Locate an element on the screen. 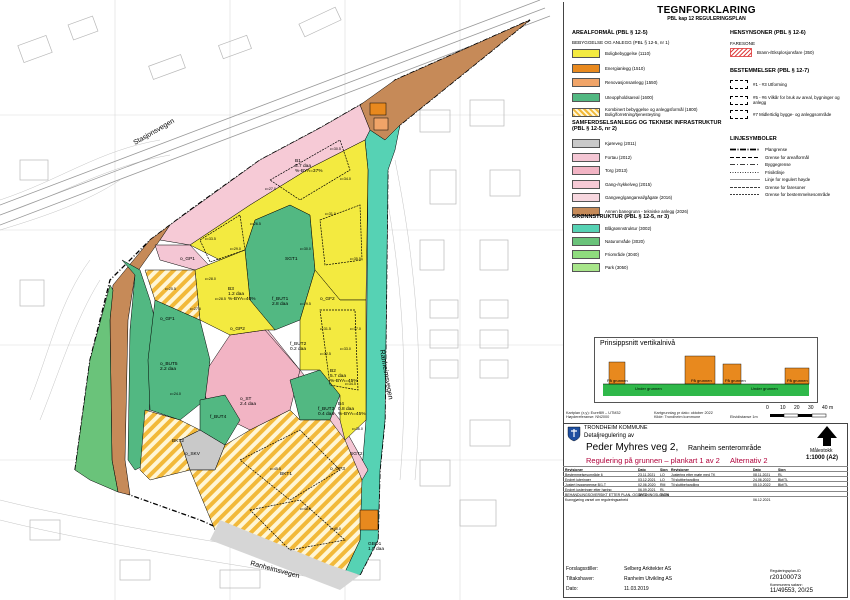  section-heading: GRØNNSTRUKTUR (PBL § 12-5, nr 3) is located at coordinates (621, 217).